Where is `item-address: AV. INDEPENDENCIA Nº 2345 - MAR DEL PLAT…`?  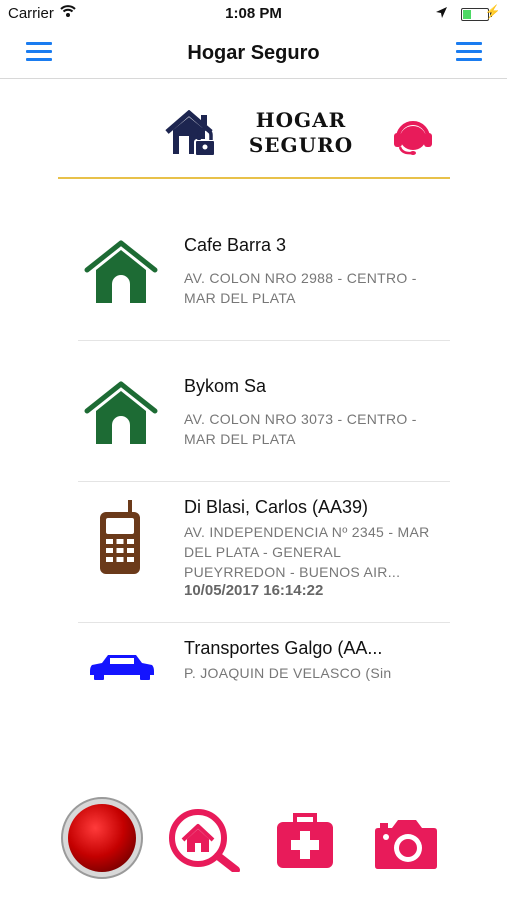
item-address: AV. INDEPENDENCIA Nº 2345 - MAR DEL PLAT… is located at coordinates (307, 552).